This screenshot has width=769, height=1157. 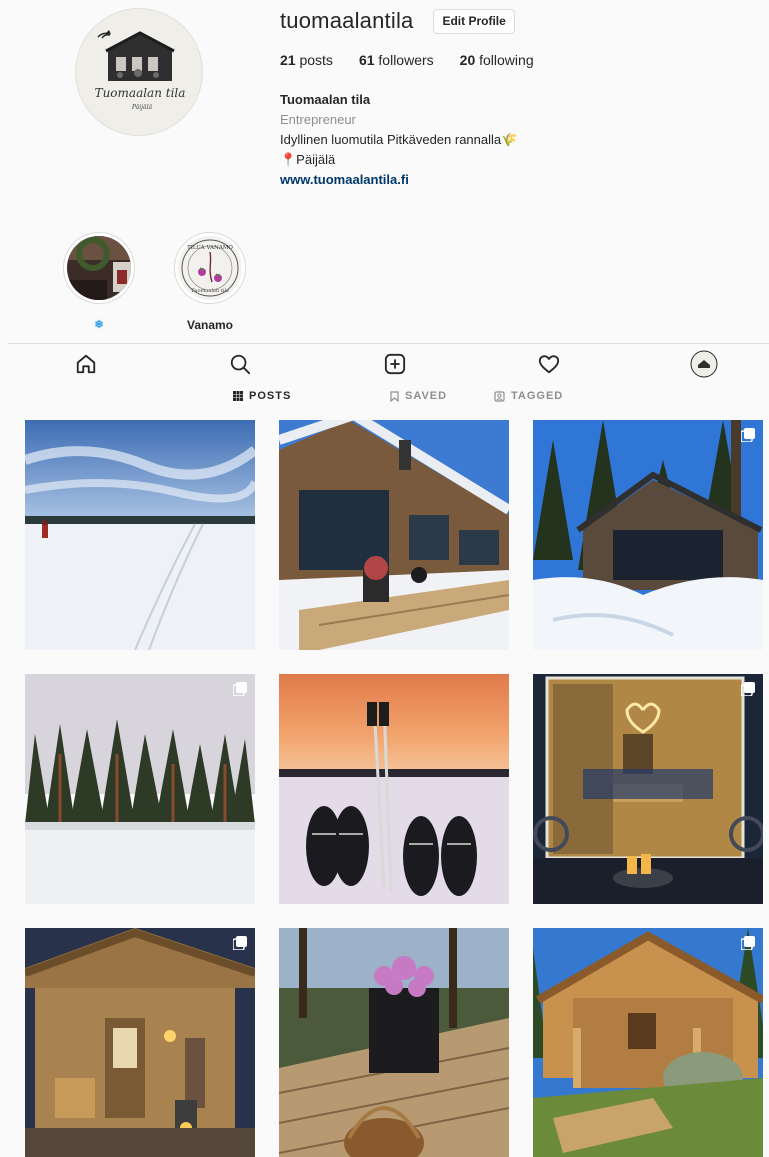 I want to click on highlight-ring: TILUA VANAMO Tuomaalan tila, so click(x=210, y=268).